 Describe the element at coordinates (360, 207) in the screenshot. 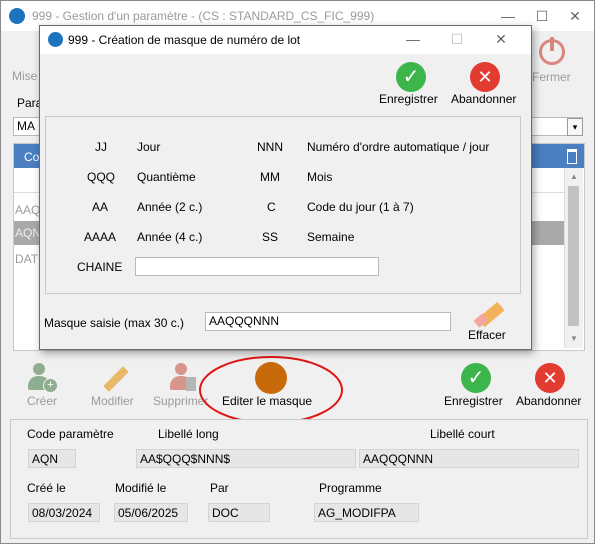

I see `legend-desc: Code du jour (1 à 7)` at that location.